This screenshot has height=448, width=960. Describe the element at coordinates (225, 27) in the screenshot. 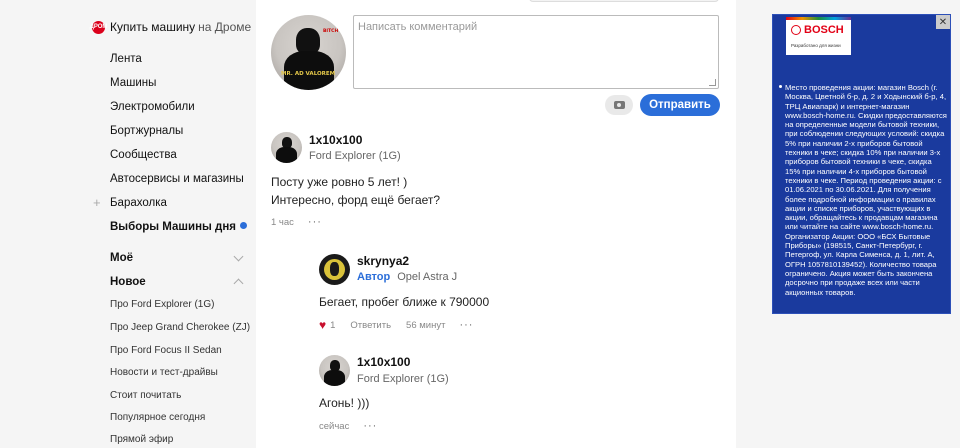

I see `drom-link-rest: на Дроме` at that location.